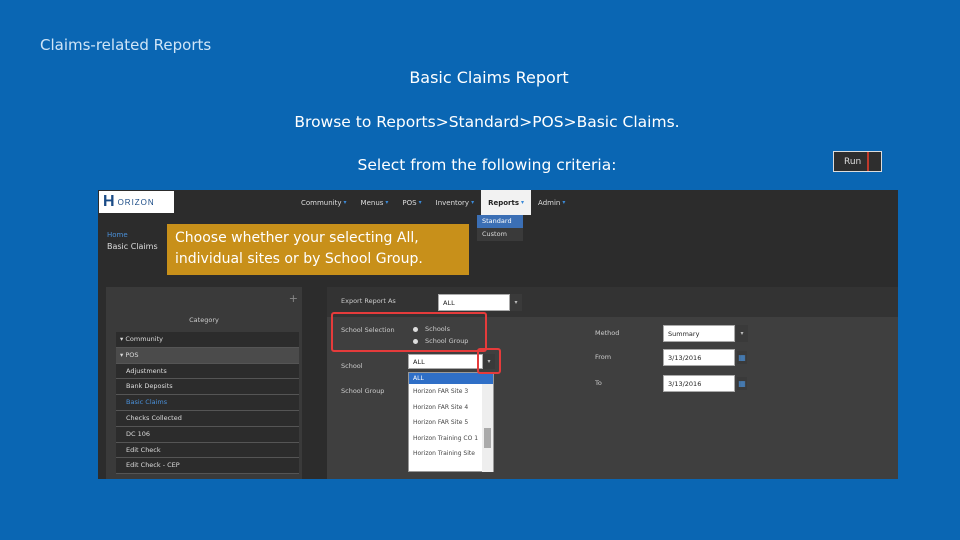 The height and width of the screenshot is (540, 960). I want to click on sidebar-item-label: Community, so click(144, 339).